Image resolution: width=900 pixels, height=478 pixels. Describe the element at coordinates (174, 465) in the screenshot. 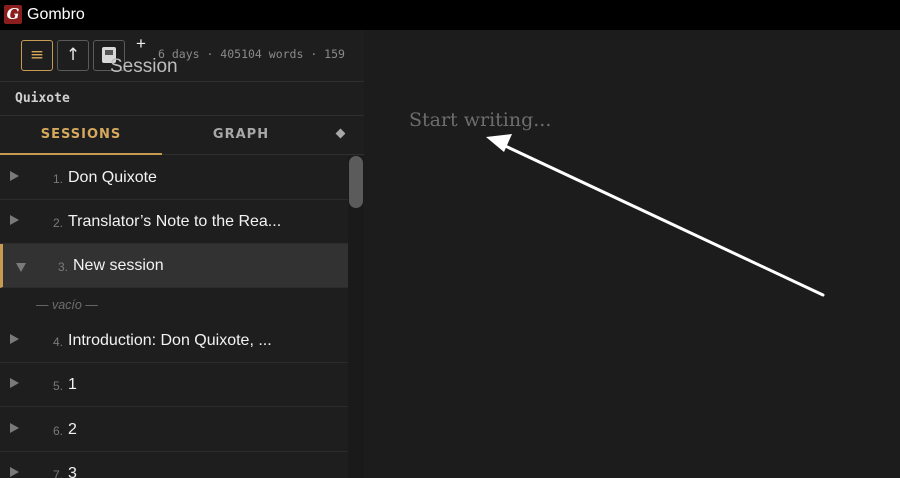

I see `session-row: 7. 3` at that location.